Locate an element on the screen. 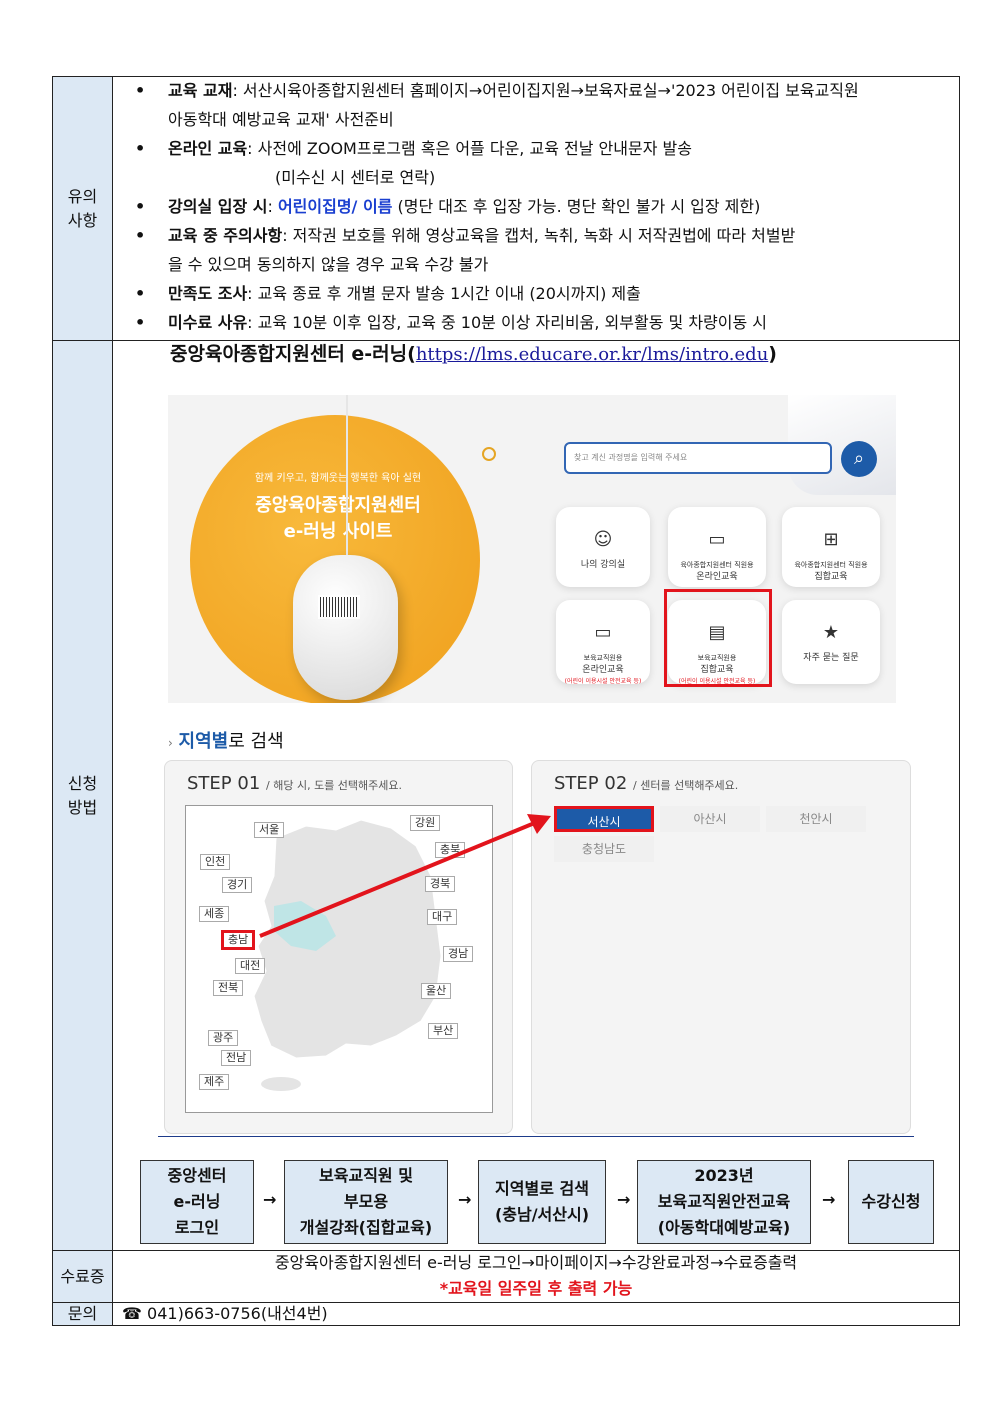 This screenshot has height=1403, width=992. search-icon: ⌕ is located at coordinates (859, 458).